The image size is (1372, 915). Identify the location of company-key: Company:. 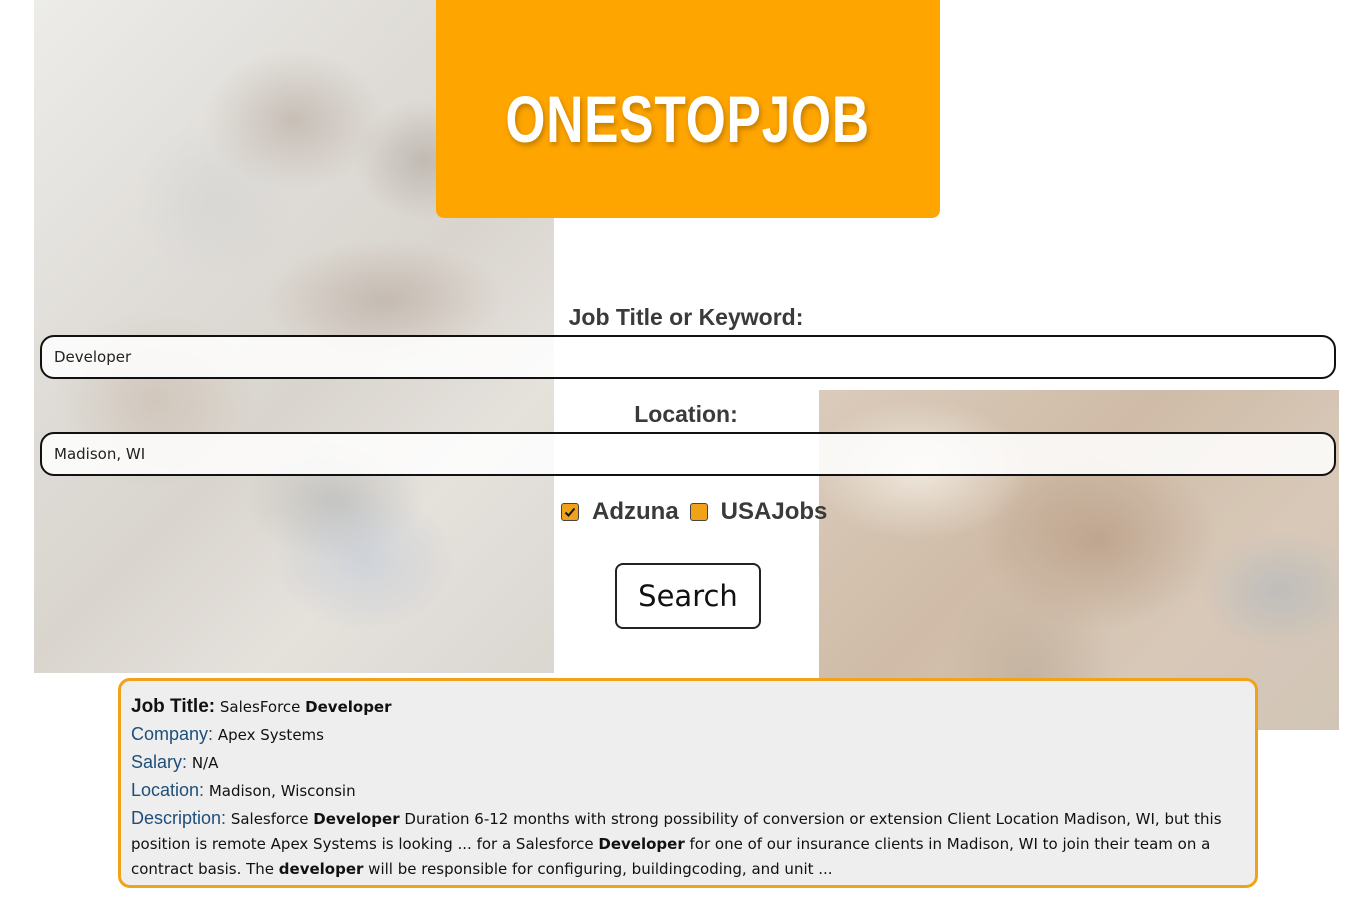
(172, 734).